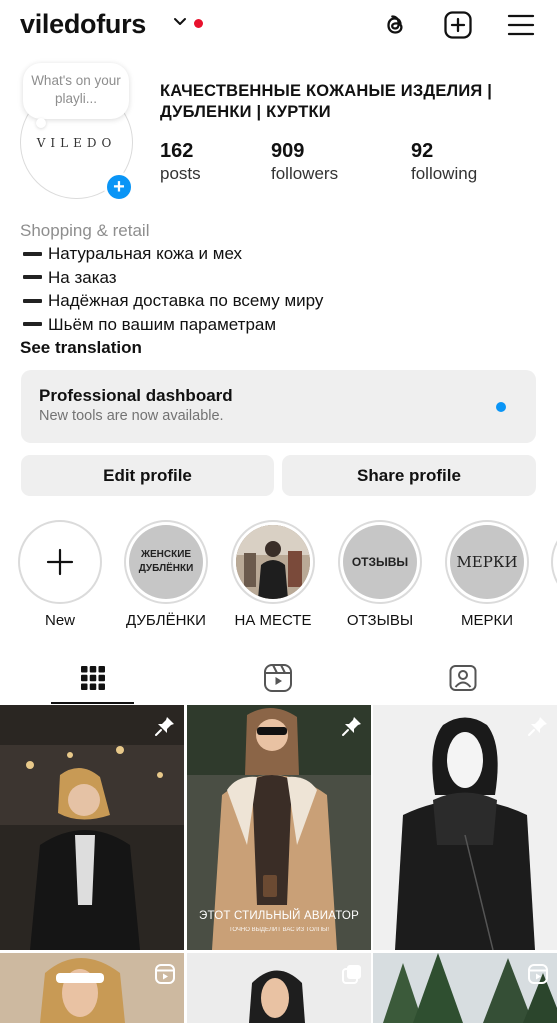  I want to click on tab-posts-grid, so click(92, 678).